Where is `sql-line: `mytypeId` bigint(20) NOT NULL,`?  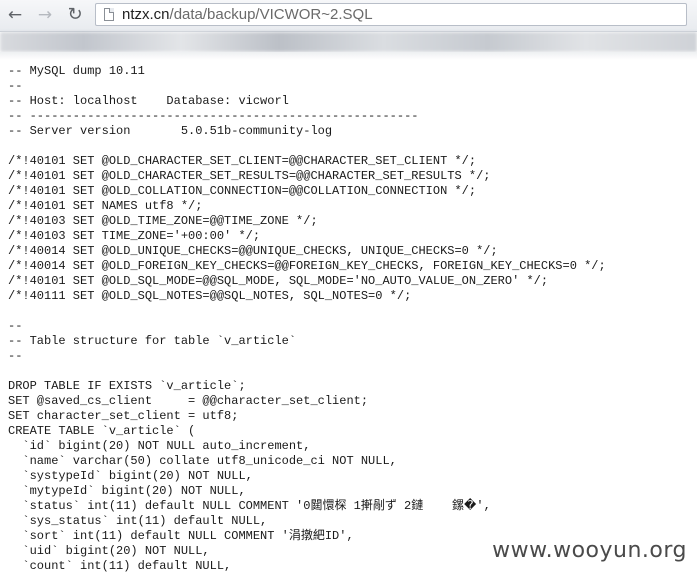
sql-line: `mytypeId` bigint(20) NOT NULL, is located at coordinates (127, 491).